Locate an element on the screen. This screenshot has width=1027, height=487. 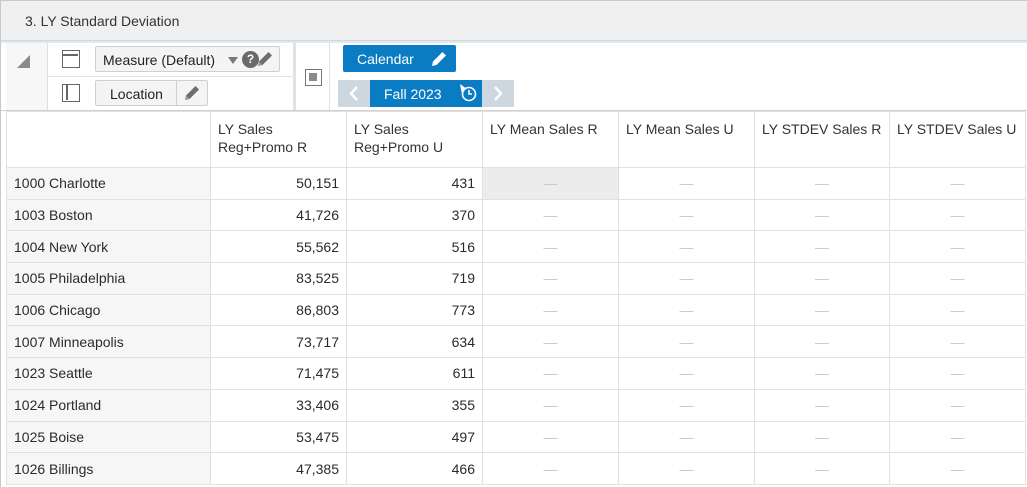
select-all-icon is located at coordinates (313, 77).